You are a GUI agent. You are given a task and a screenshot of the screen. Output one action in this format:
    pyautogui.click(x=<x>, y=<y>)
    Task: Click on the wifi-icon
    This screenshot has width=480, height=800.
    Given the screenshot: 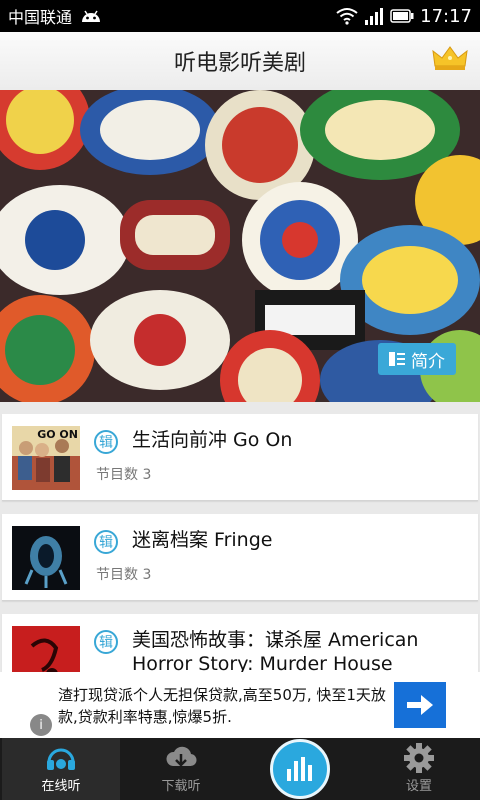 What is the action you would take?
    pyautogui.click(x=347, y=16)
    